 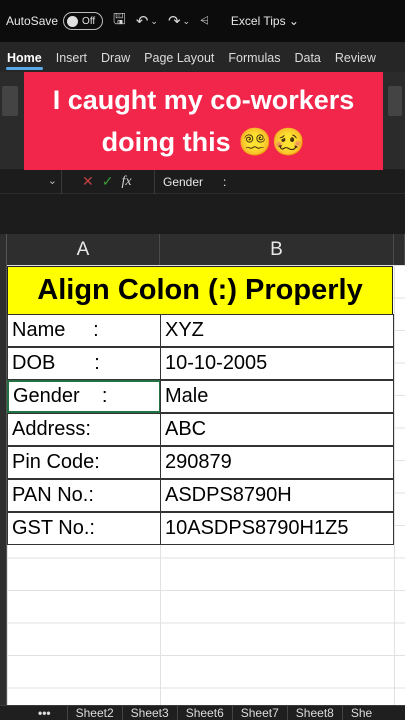 I want to click on tab-review: Review, so click(x=355, y=61).